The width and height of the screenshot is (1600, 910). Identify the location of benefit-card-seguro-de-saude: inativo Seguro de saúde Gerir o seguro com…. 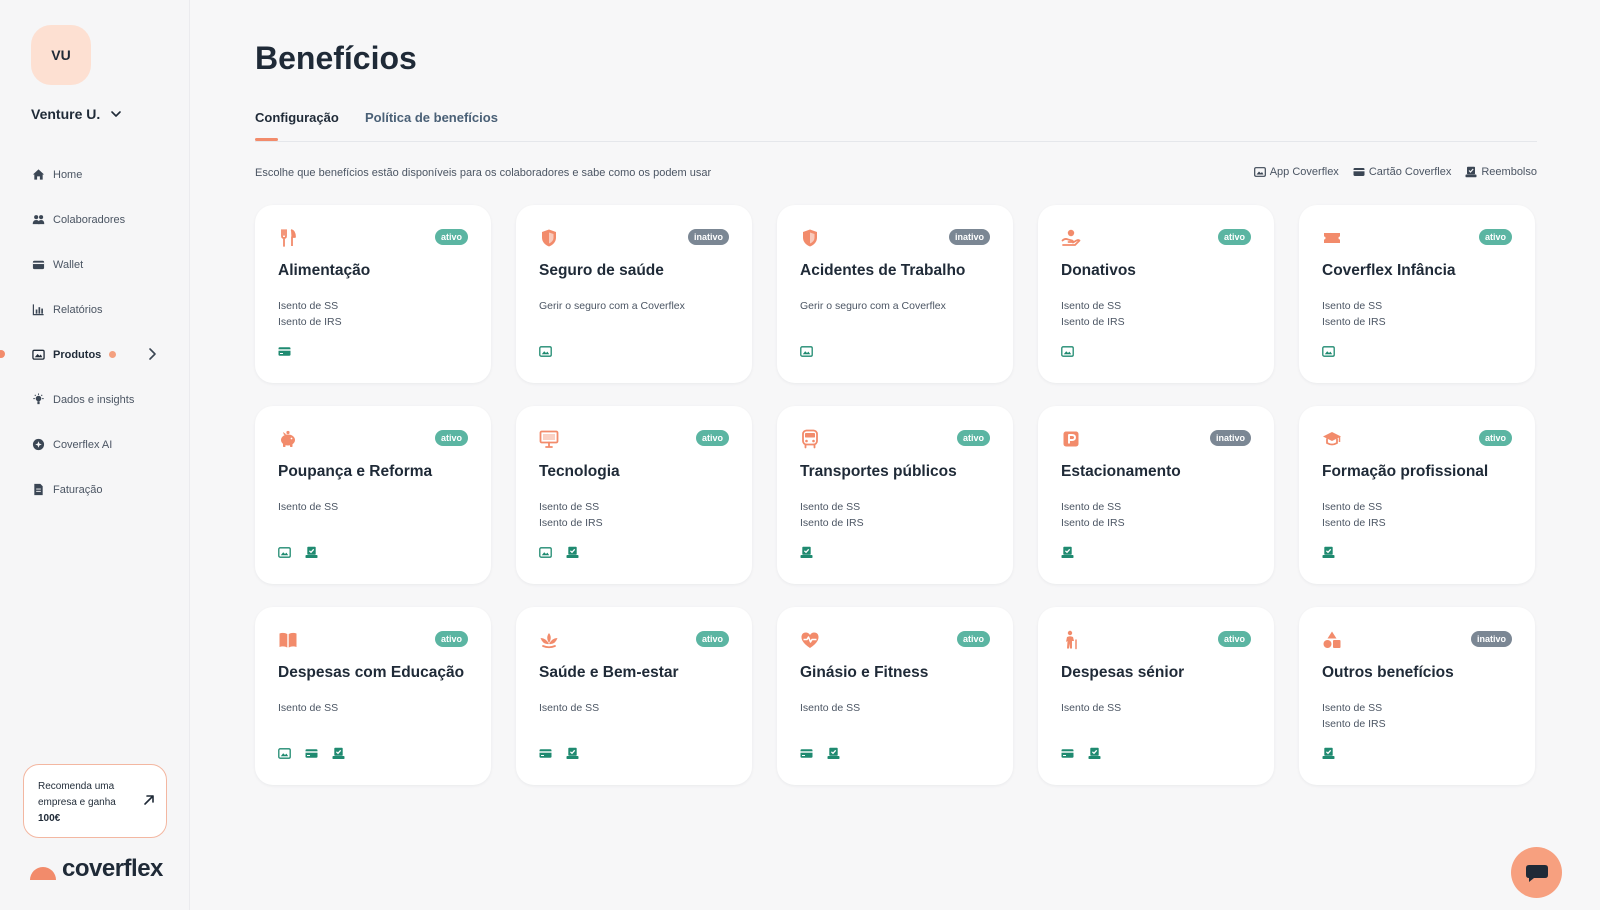
(634, 294).